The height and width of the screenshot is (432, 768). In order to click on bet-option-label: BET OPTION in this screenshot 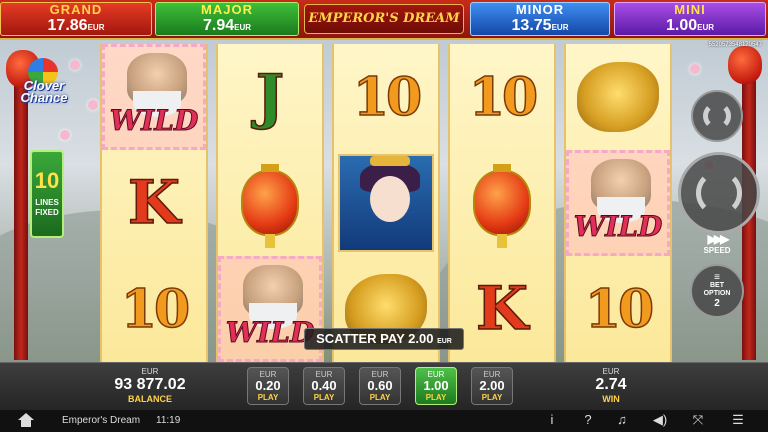, I will do `click(717, 289)`.